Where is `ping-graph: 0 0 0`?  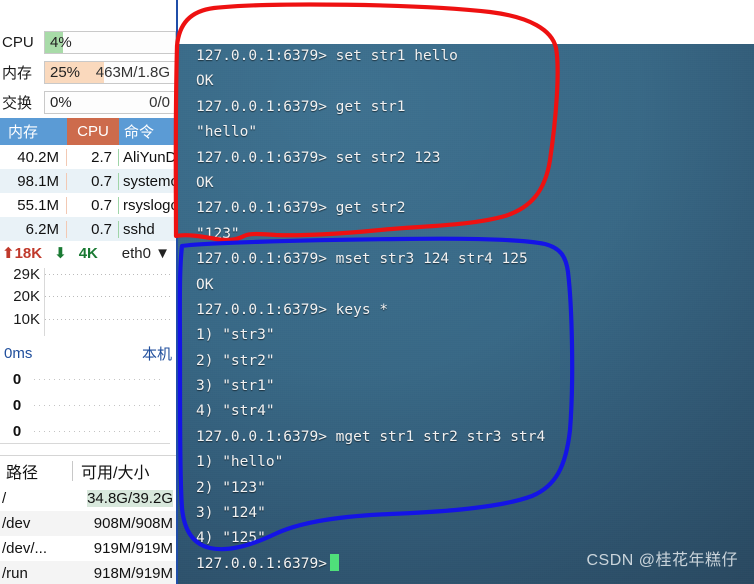
ping-graph: 0 0 0 is located at coordinates (85, 405).